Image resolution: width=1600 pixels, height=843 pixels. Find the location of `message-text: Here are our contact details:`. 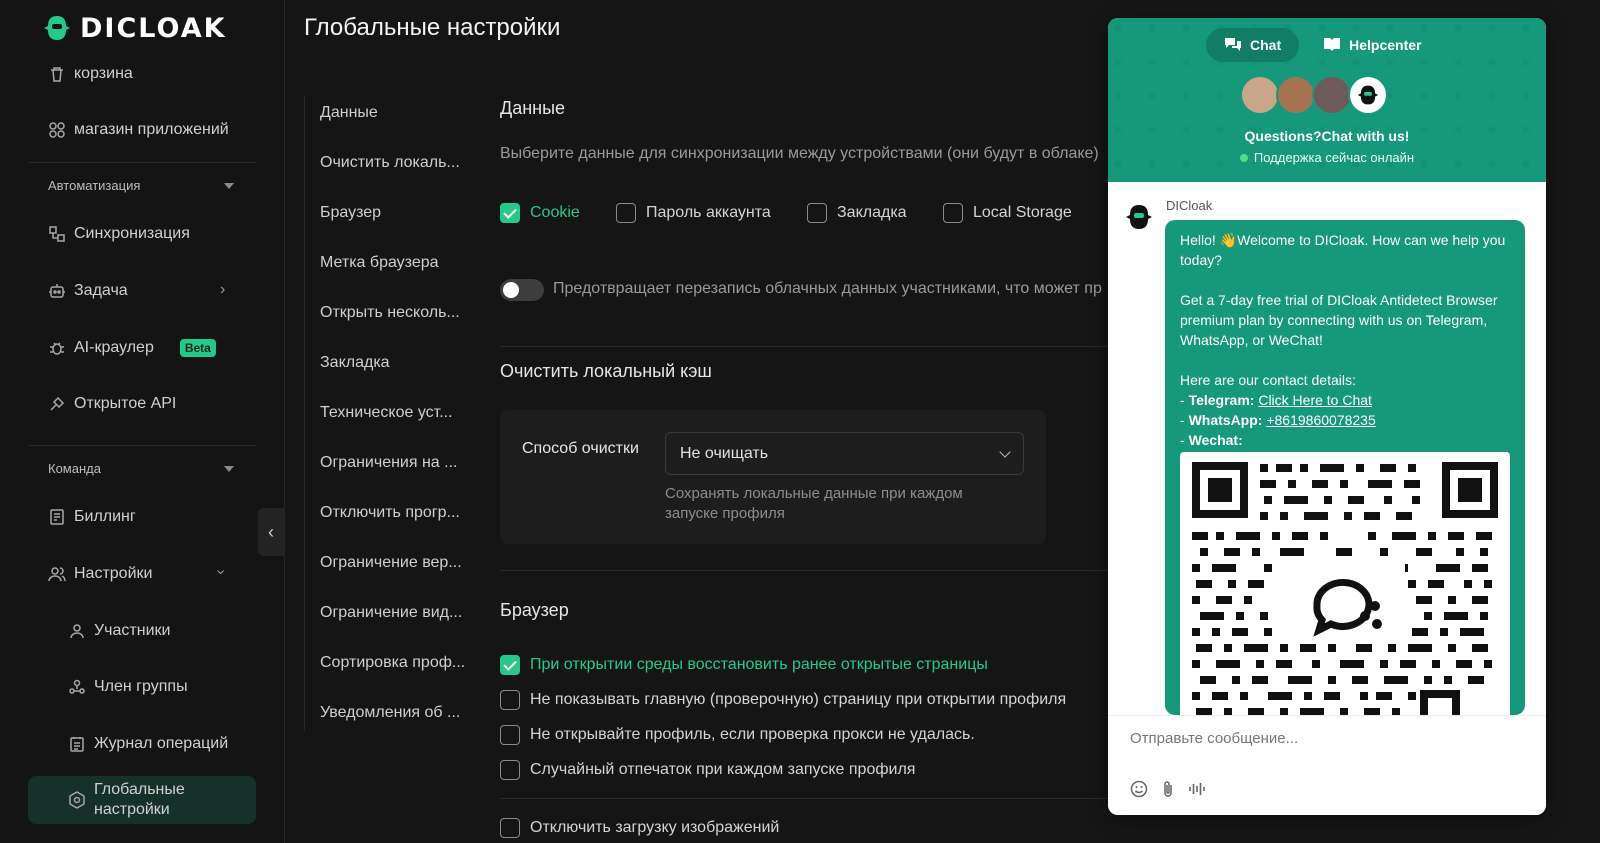

message-text: Here are our contact details: is located at coordinates (1268, 380).